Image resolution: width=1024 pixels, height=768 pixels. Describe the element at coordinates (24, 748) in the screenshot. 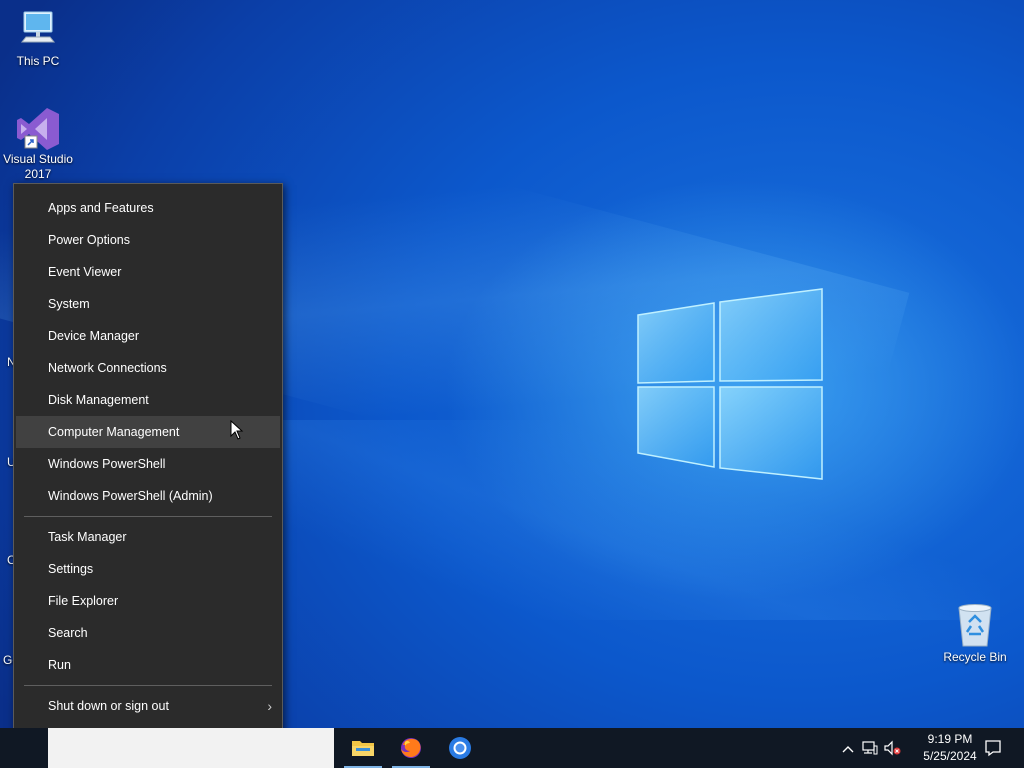

I see `start-button` at that location.